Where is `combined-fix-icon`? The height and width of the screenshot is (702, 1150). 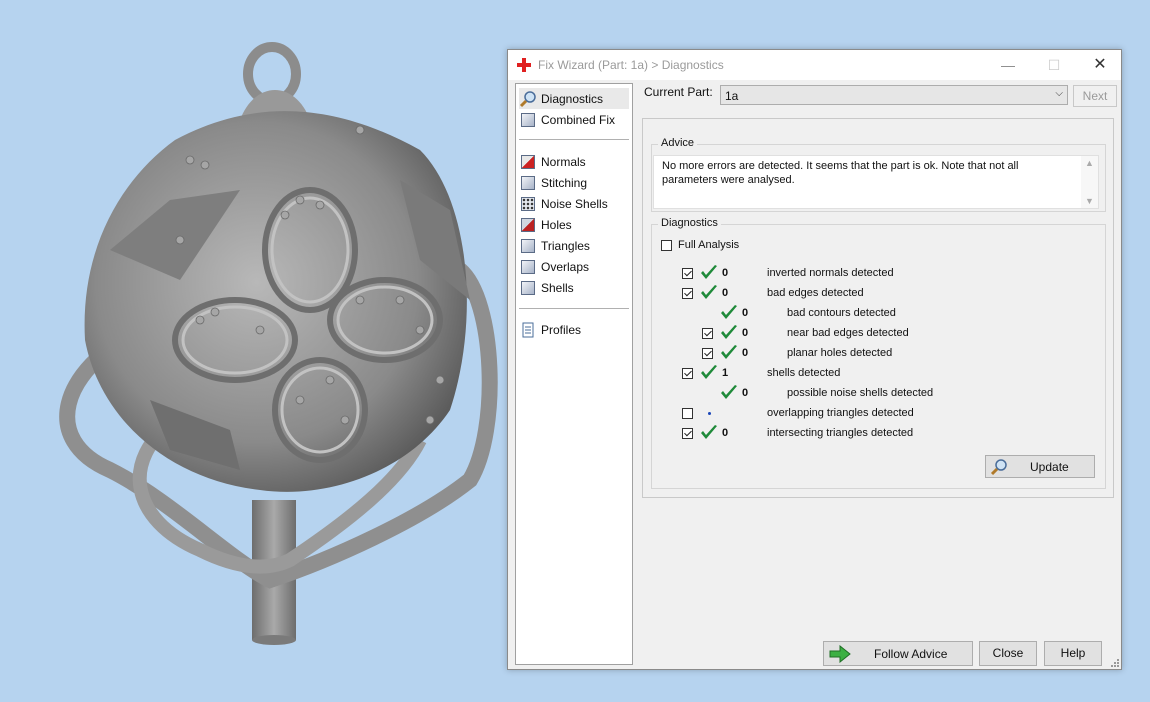
combined-fix-icon is located at coordinates (528, 120).